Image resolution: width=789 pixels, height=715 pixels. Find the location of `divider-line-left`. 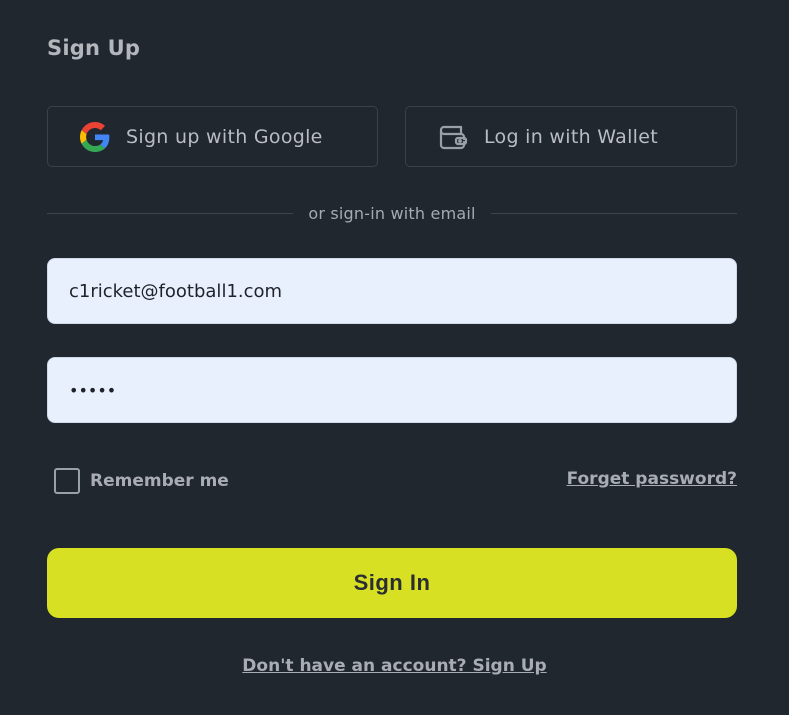

divider-line-left is located at coordinates (170, 213).